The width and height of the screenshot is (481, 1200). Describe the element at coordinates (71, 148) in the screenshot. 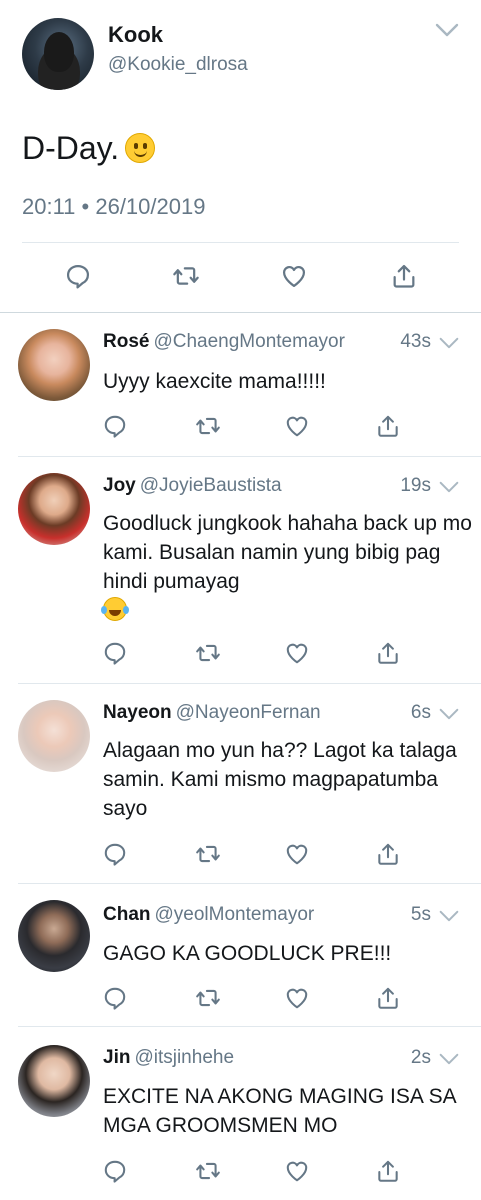

I see `tweet-text-content: D-Day.` at that location.